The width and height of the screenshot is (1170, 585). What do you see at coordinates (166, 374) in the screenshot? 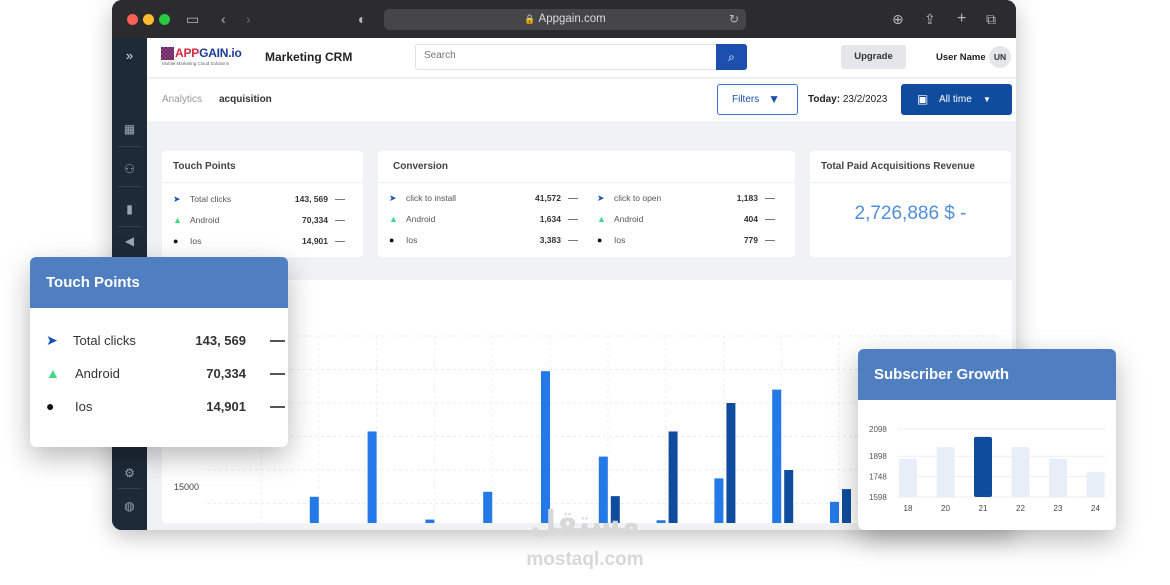
I see `popup-row-android: ▲ Android 70,334` at bounding box center [166, 374].